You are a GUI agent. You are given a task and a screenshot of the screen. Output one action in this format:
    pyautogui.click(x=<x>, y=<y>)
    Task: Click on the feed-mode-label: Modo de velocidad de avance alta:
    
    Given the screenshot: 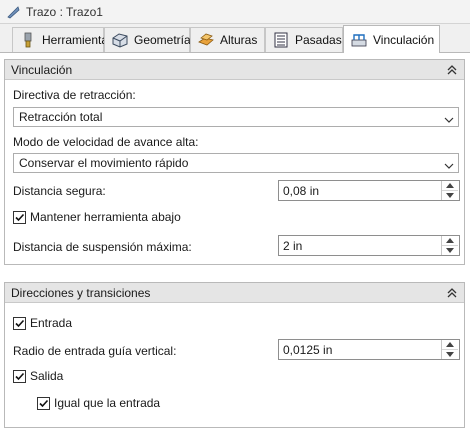 What is the action you would take?
    pyautogui.click(x=106, y=142)
    